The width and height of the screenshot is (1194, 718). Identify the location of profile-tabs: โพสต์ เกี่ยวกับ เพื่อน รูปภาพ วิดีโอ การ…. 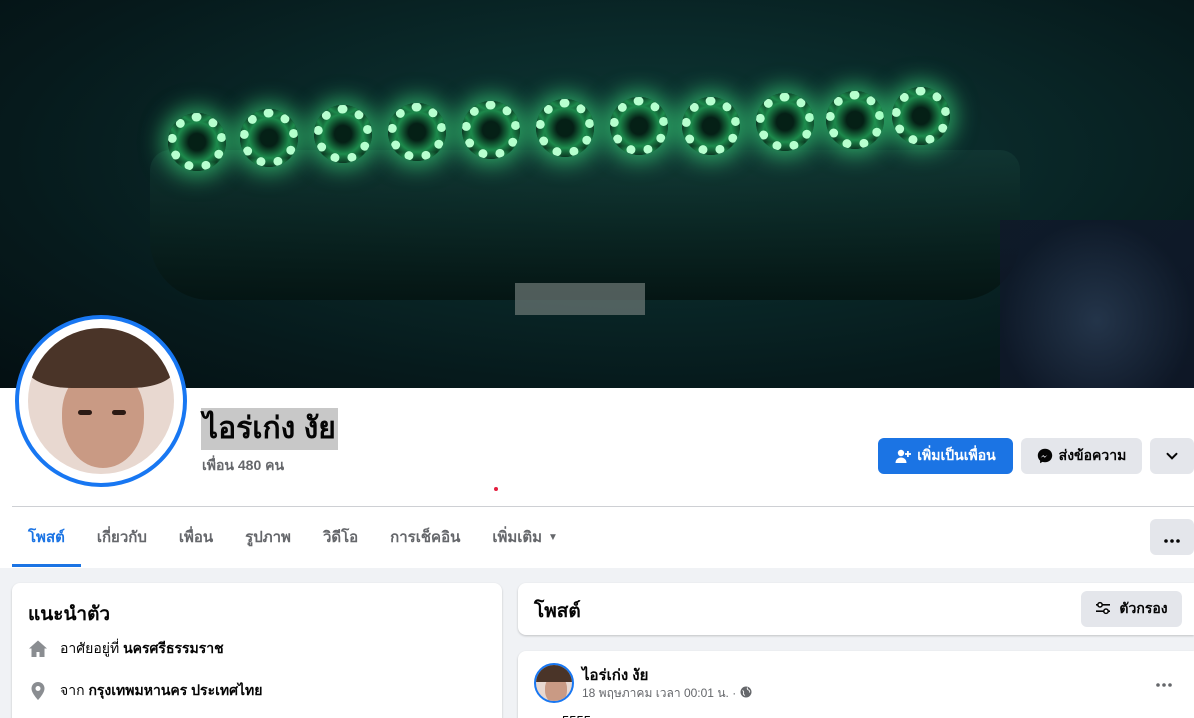
(293, 537).